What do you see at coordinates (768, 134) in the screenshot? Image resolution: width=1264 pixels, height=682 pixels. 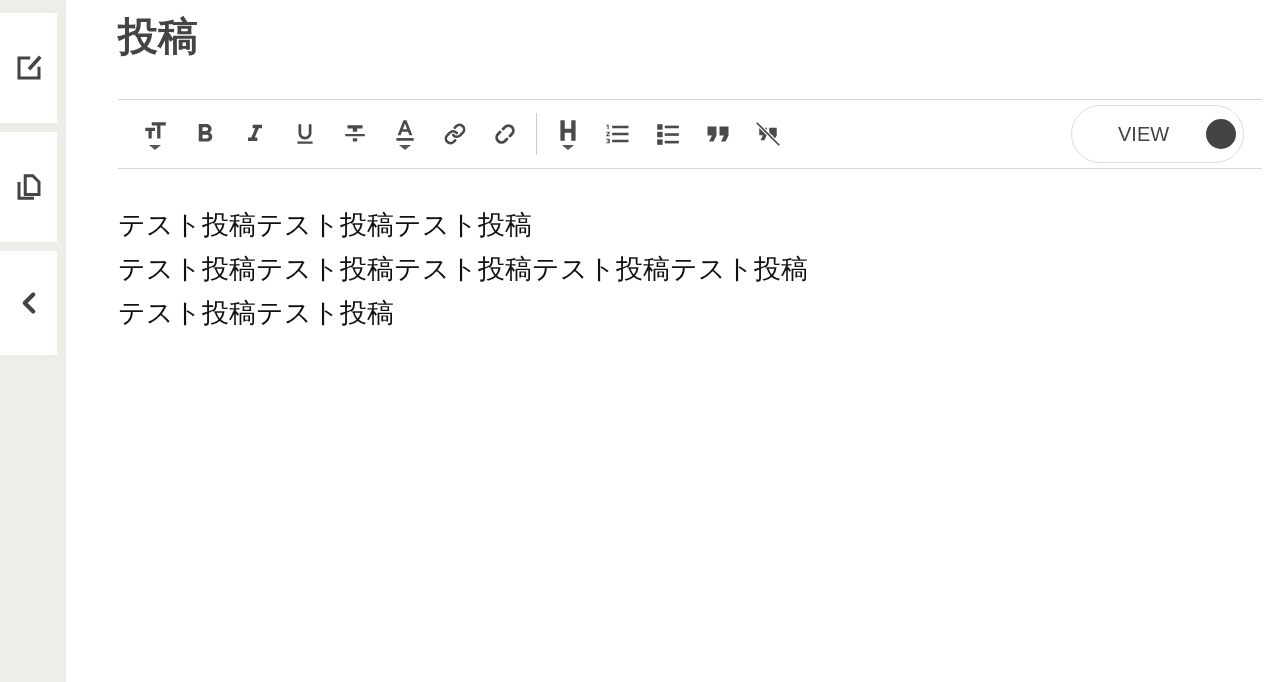 I see `quote-off-icon` at bounding box center [768, 134].